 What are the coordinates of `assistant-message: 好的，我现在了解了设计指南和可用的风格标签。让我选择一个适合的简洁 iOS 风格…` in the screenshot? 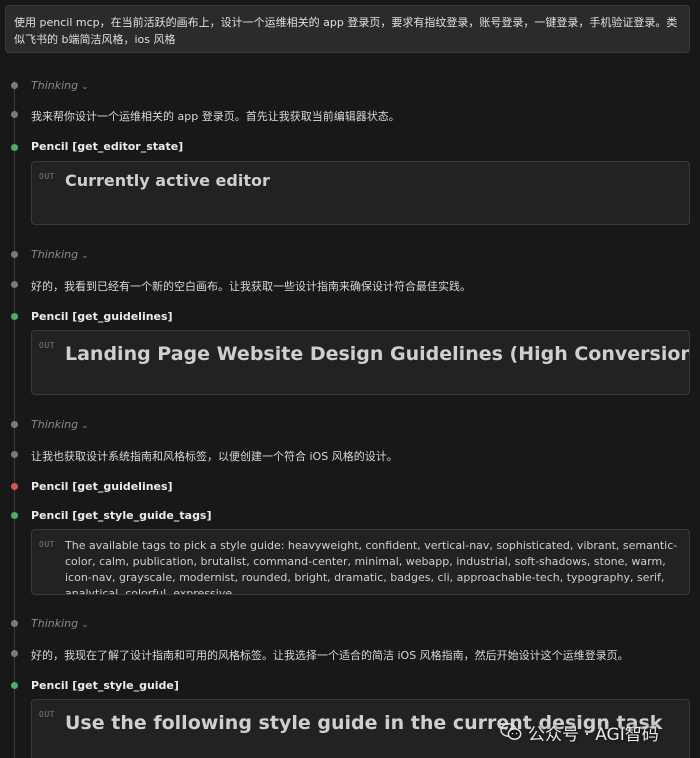 It's located at (330, 655).